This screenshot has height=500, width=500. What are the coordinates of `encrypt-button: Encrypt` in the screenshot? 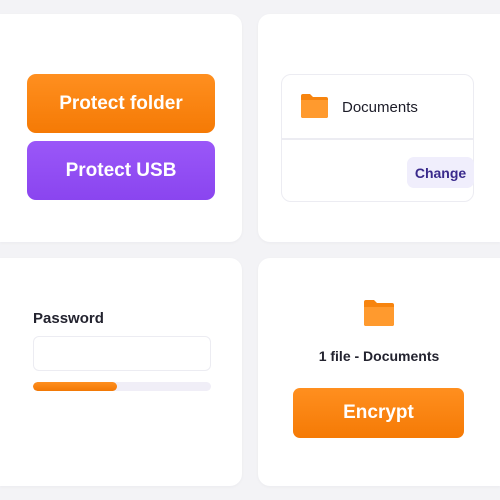 It's located at (378, 413).